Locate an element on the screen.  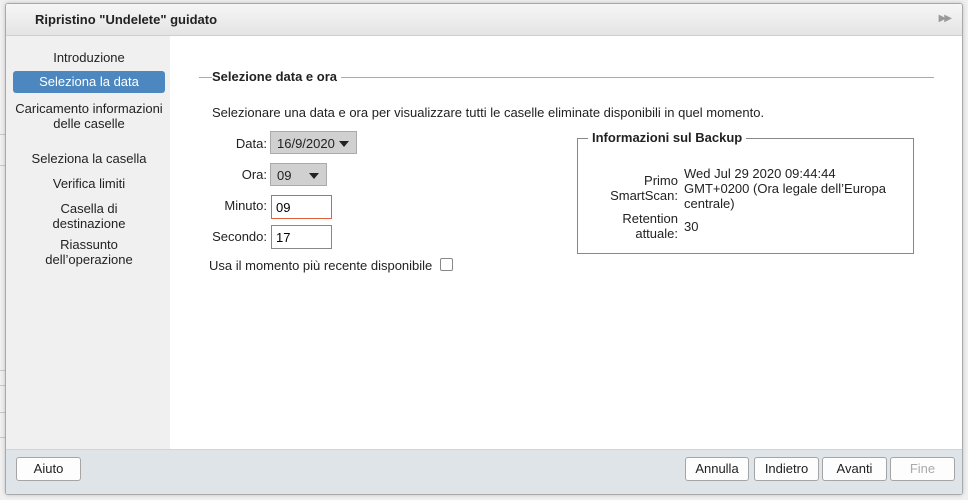
date-select: 16/9/2020 is located at coordinates (313, 142).